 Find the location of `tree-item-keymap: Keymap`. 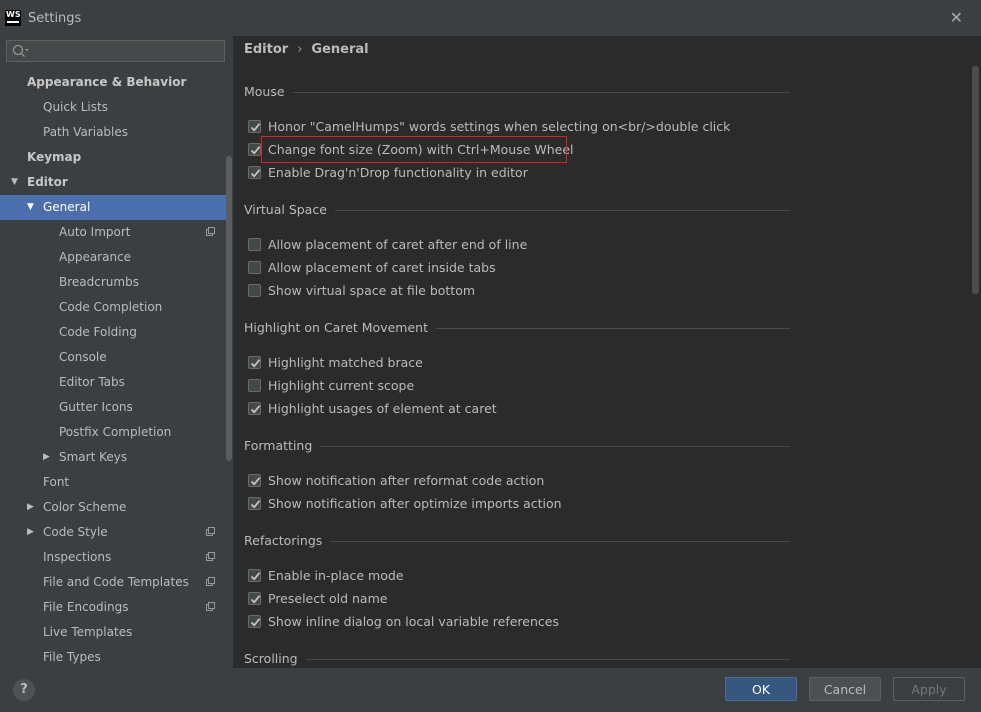

tree-item-keymap: Keymap is located at coordinates (112, 157).